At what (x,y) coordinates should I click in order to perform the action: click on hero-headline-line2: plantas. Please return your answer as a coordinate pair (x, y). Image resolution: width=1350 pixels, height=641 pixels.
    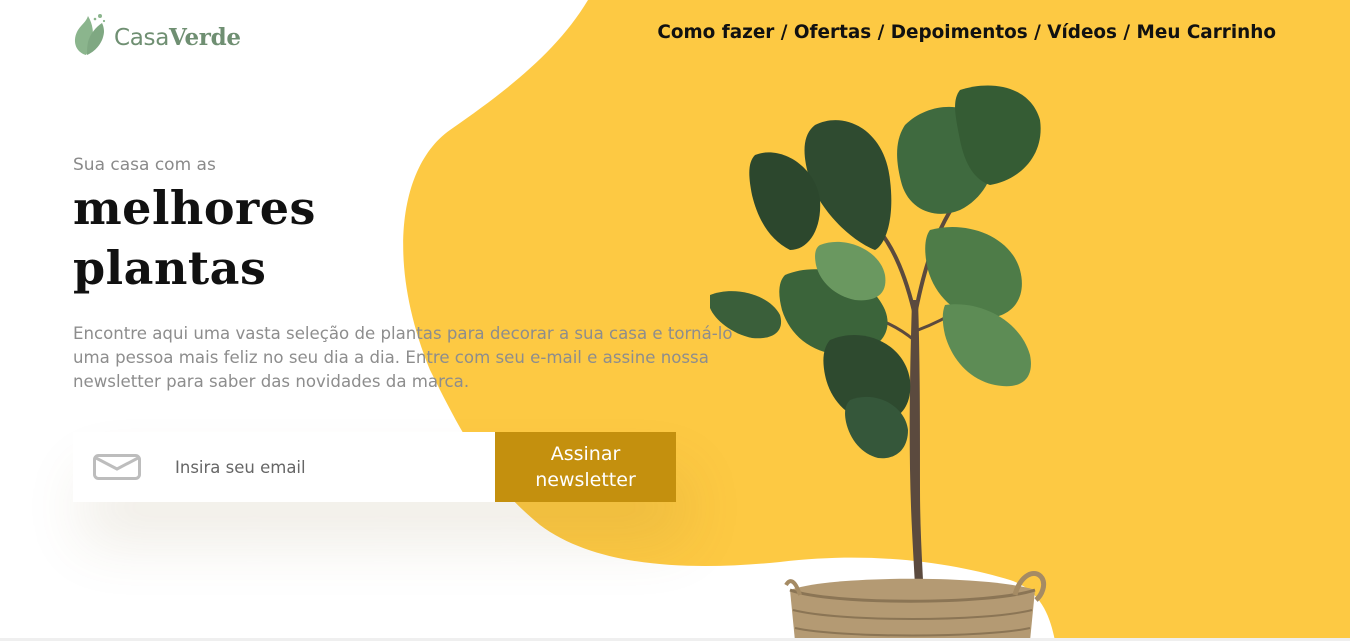
    Looking at the image, I should click on (170, 268).